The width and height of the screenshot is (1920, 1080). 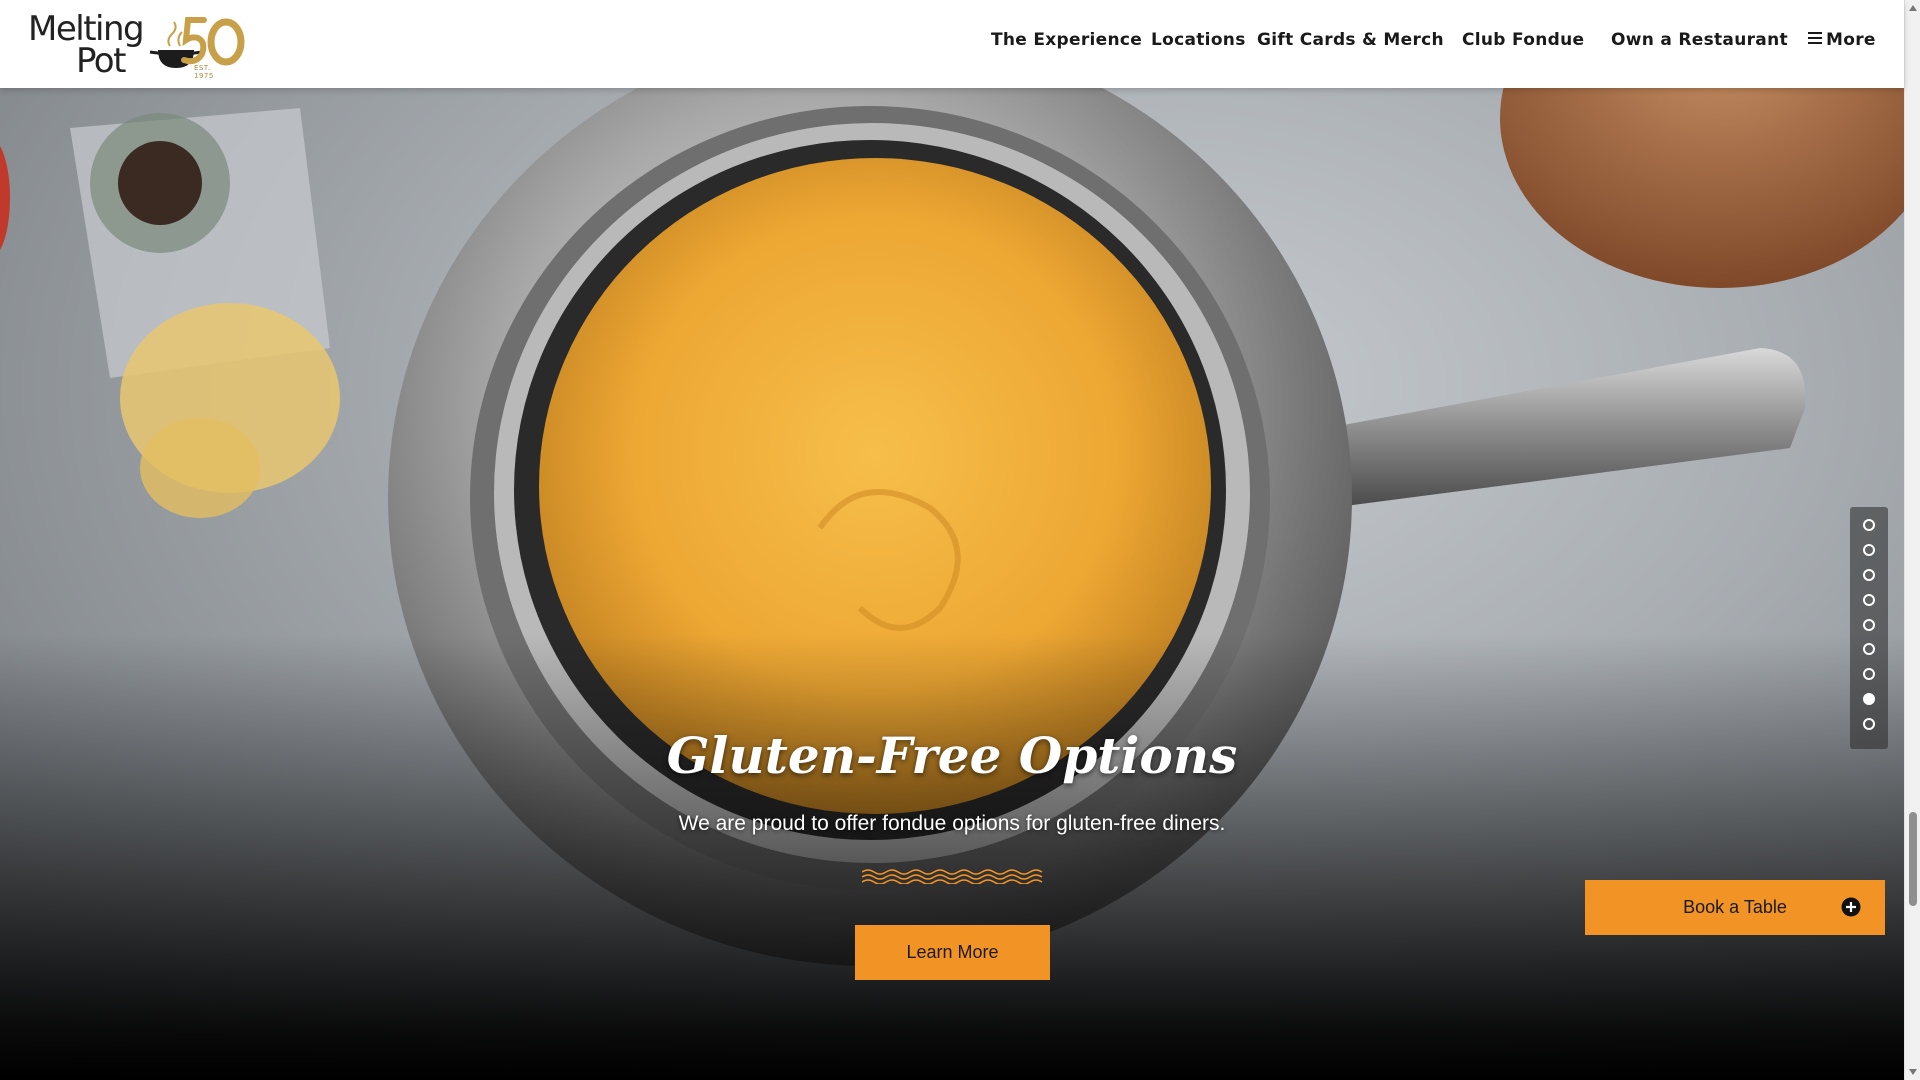 I want to click on scroll-up-arrow-icon, so click(x=1913, y=8).